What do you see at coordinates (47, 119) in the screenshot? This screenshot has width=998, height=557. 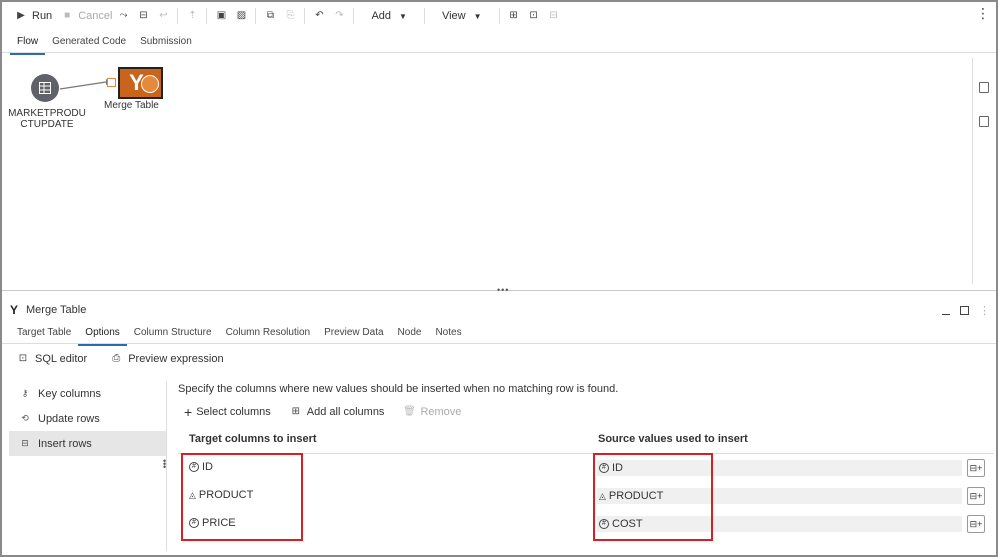 I see `source-node-label: MARKETPRODUCTUPDATE` at bounding box center [47, 119].